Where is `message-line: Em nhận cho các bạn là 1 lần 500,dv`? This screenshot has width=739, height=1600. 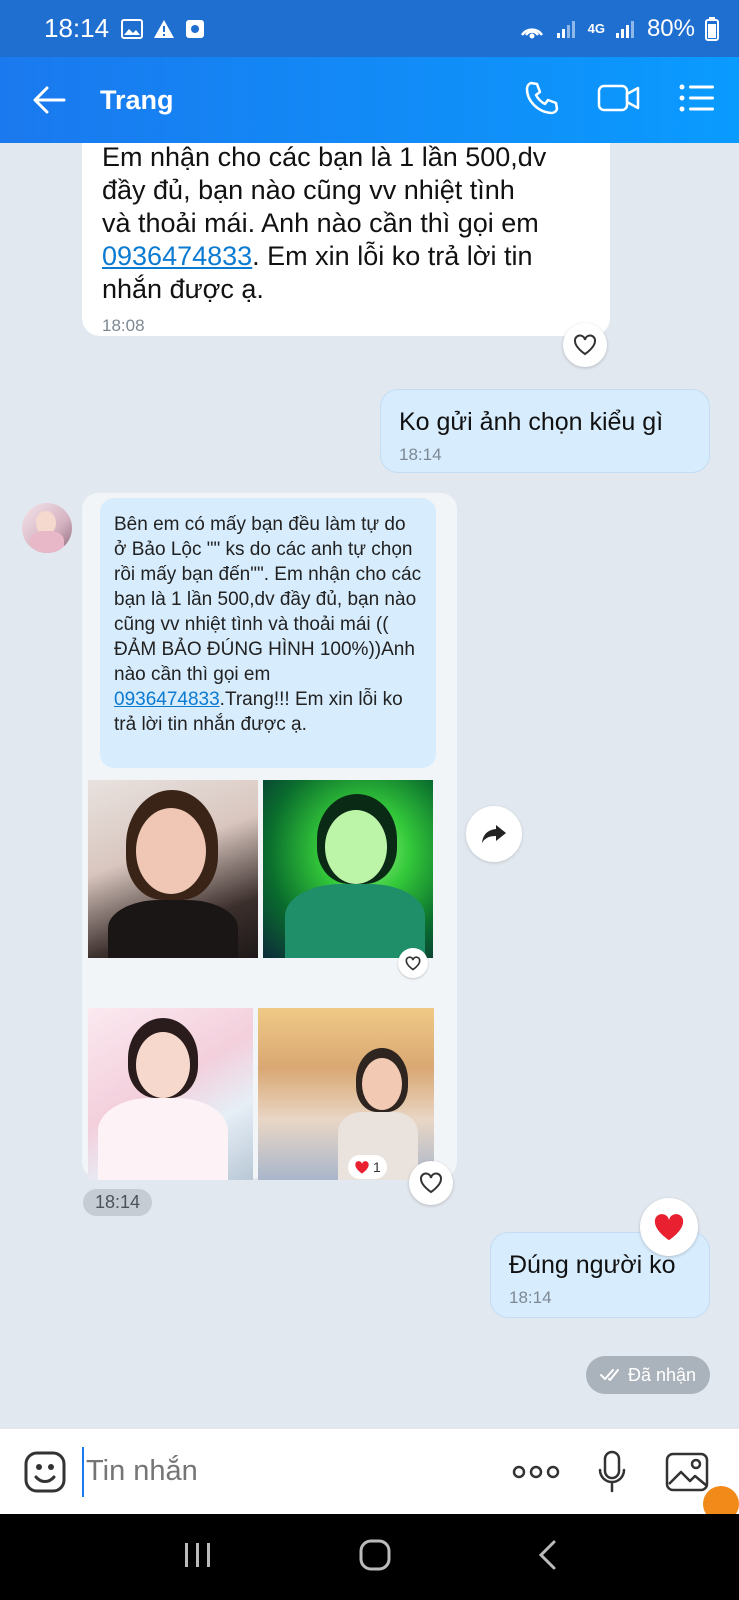
message-line: Em nhận cho các bạn là 1 lần 500,dv is located at coordinates (324, 157).